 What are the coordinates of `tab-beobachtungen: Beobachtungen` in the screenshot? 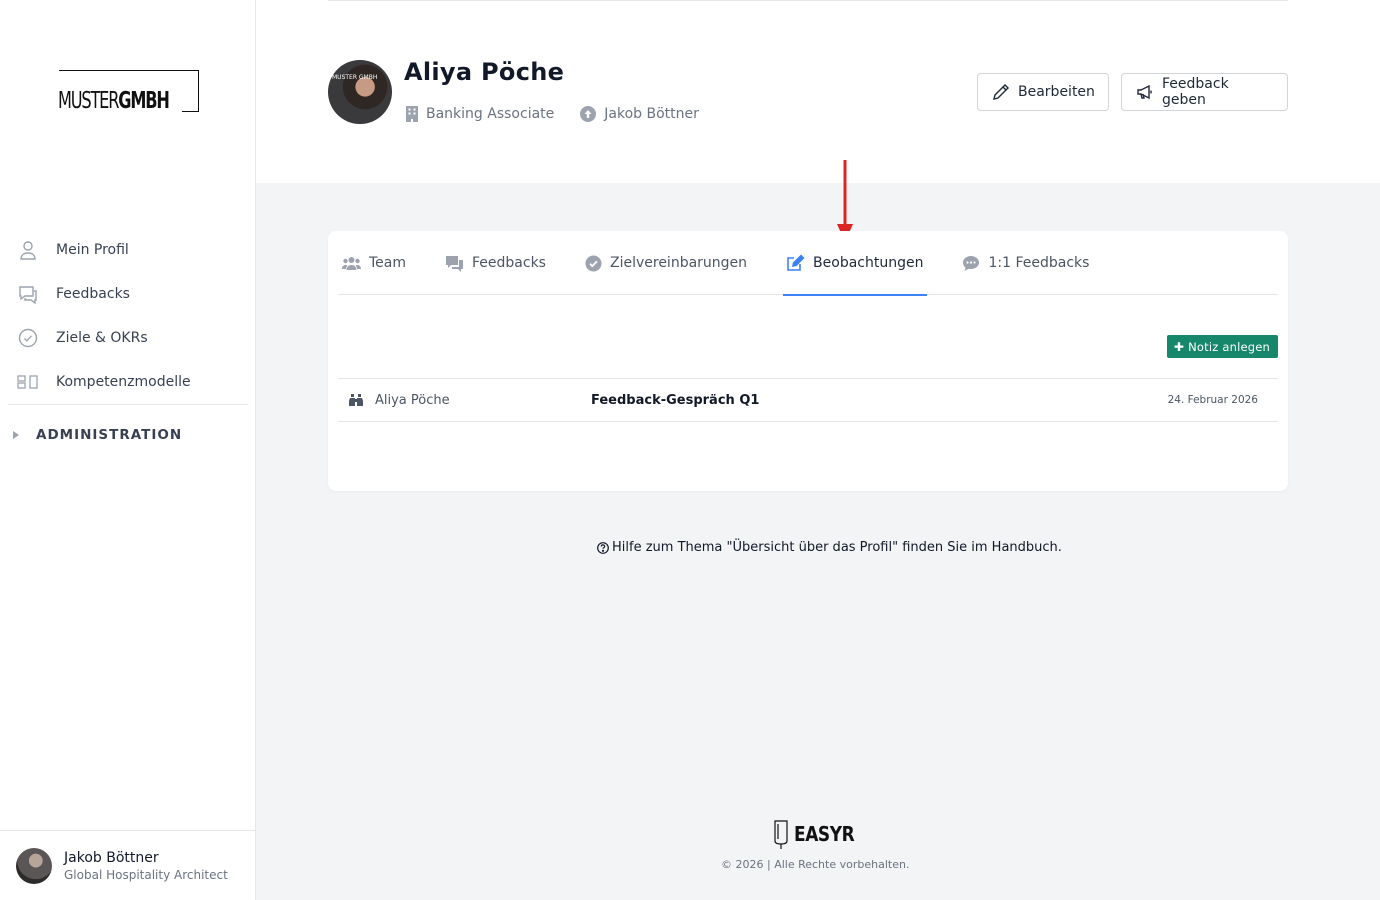 It's located at (855, 263).